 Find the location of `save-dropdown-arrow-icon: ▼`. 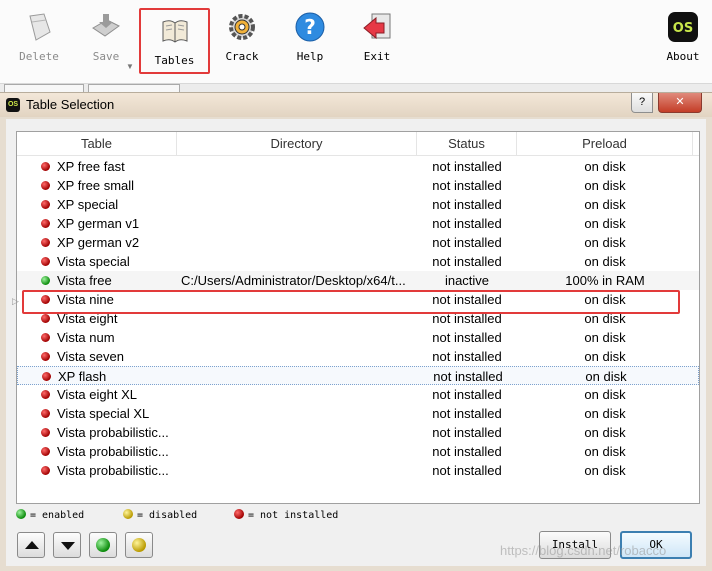

save-dropdown-arrow-icon: ▼ is located at coordinates (130, 66).